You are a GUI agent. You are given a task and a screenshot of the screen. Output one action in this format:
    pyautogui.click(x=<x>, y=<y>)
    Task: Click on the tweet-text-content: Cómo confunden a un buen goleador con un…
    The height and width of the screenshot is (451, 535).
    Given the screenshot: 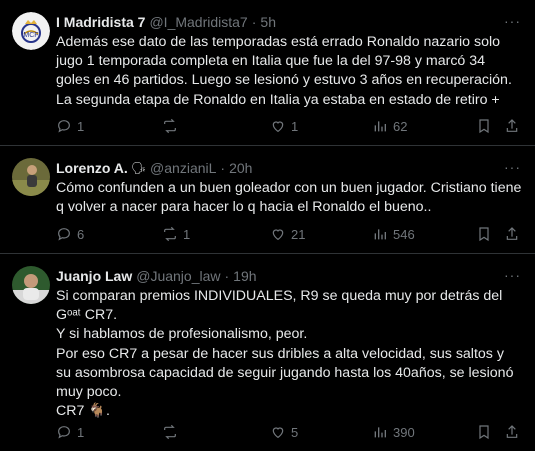 What is the action you would take?
    pyautogui.click(x=291, y=198)
    